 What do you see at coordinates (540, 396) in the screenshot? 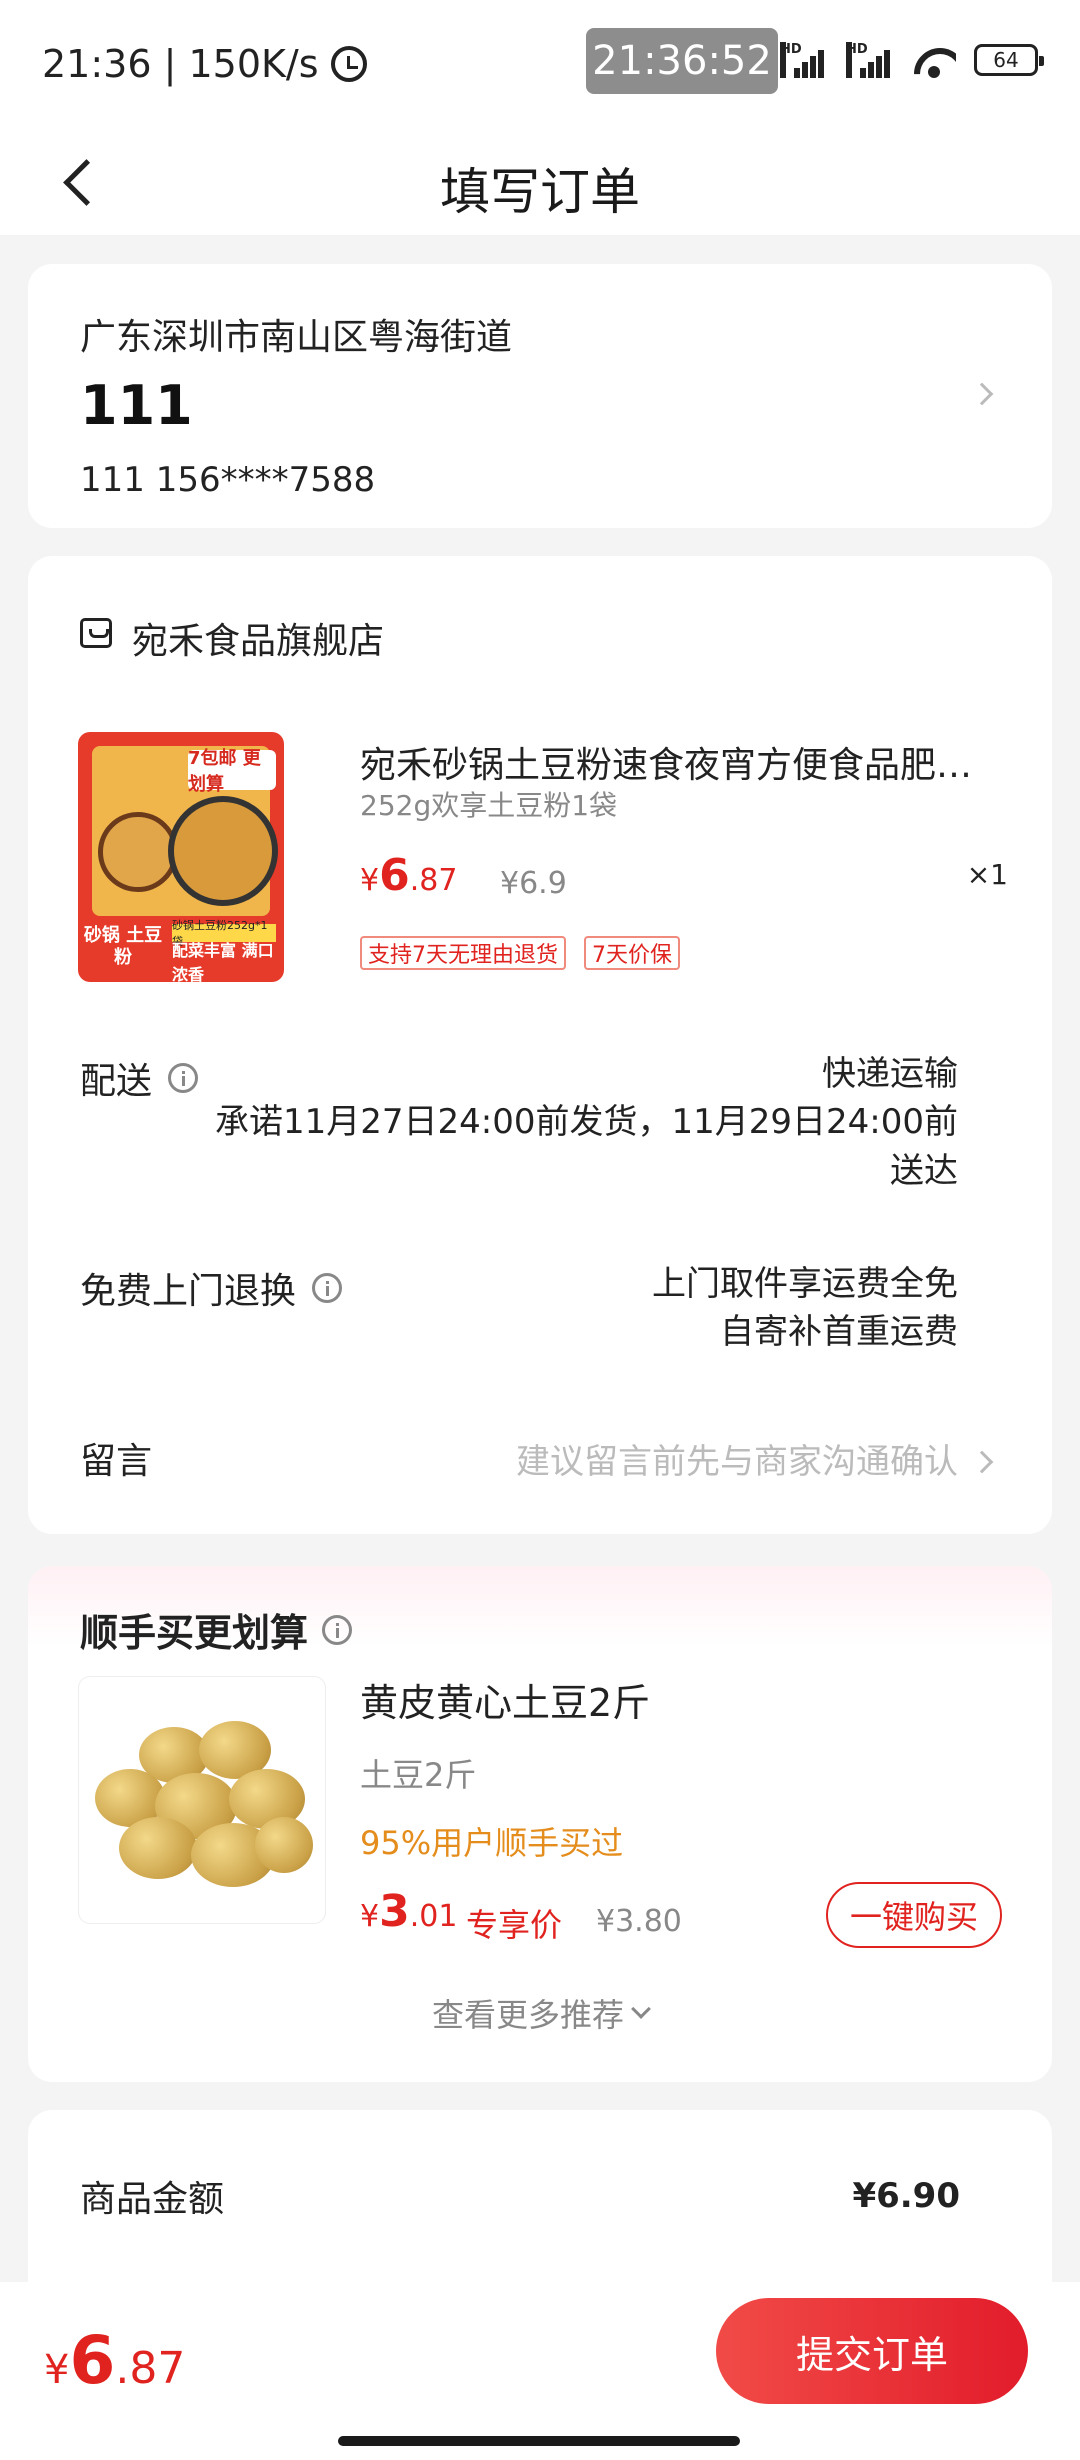
I see `address-card: 广东深圳市南山区粤海街道 111 111 156****7588` at bounding box center [540, 396].